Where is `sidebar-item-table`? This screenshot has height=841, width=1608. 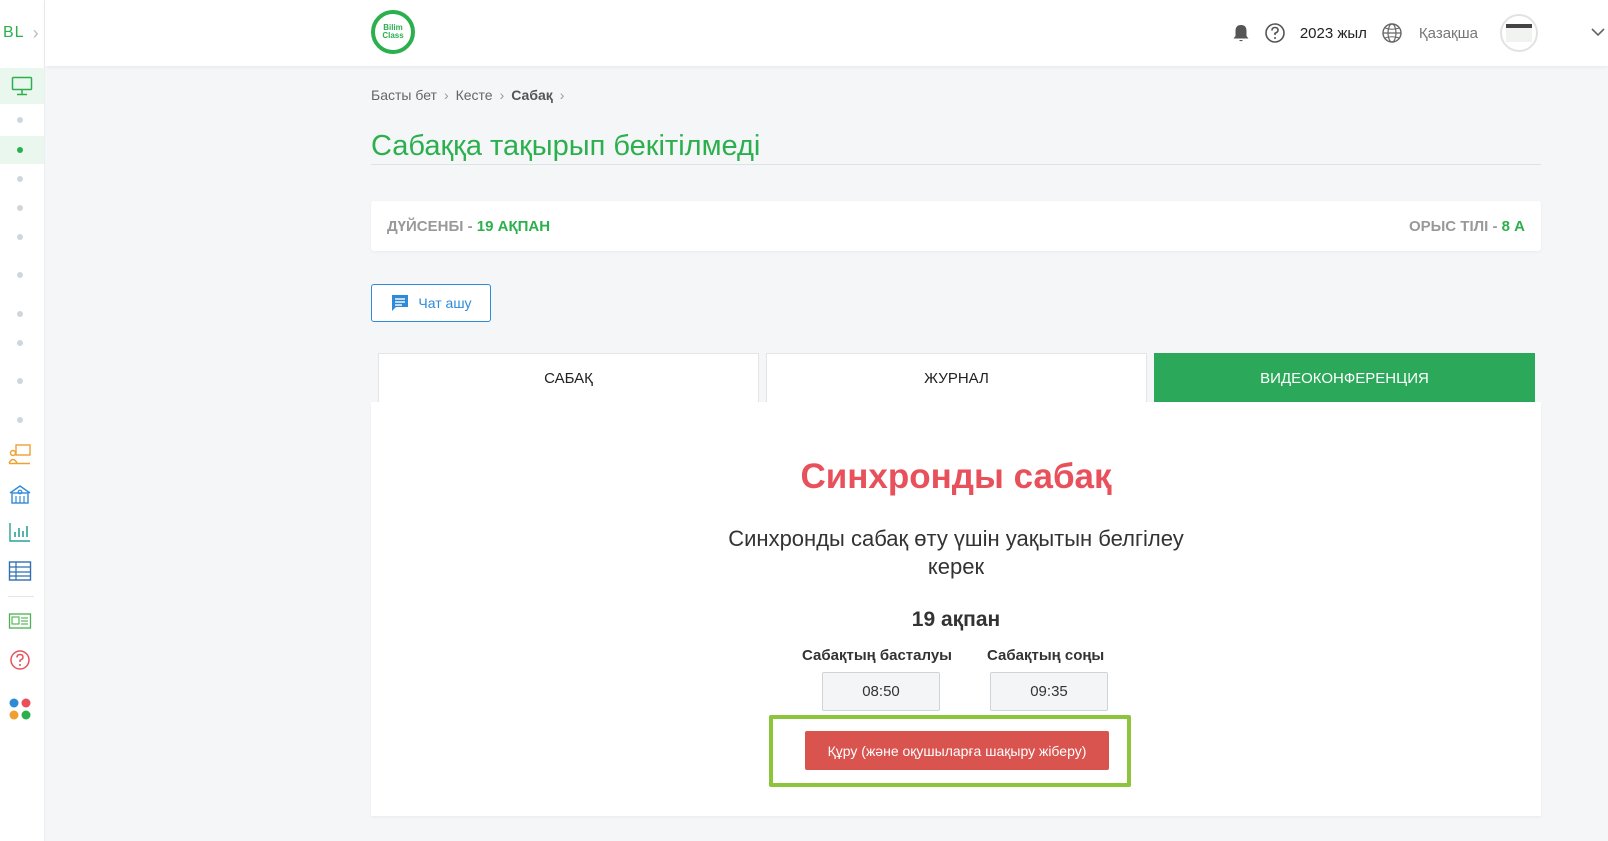
sidebar-item-table is located at coordinates (20, 571).